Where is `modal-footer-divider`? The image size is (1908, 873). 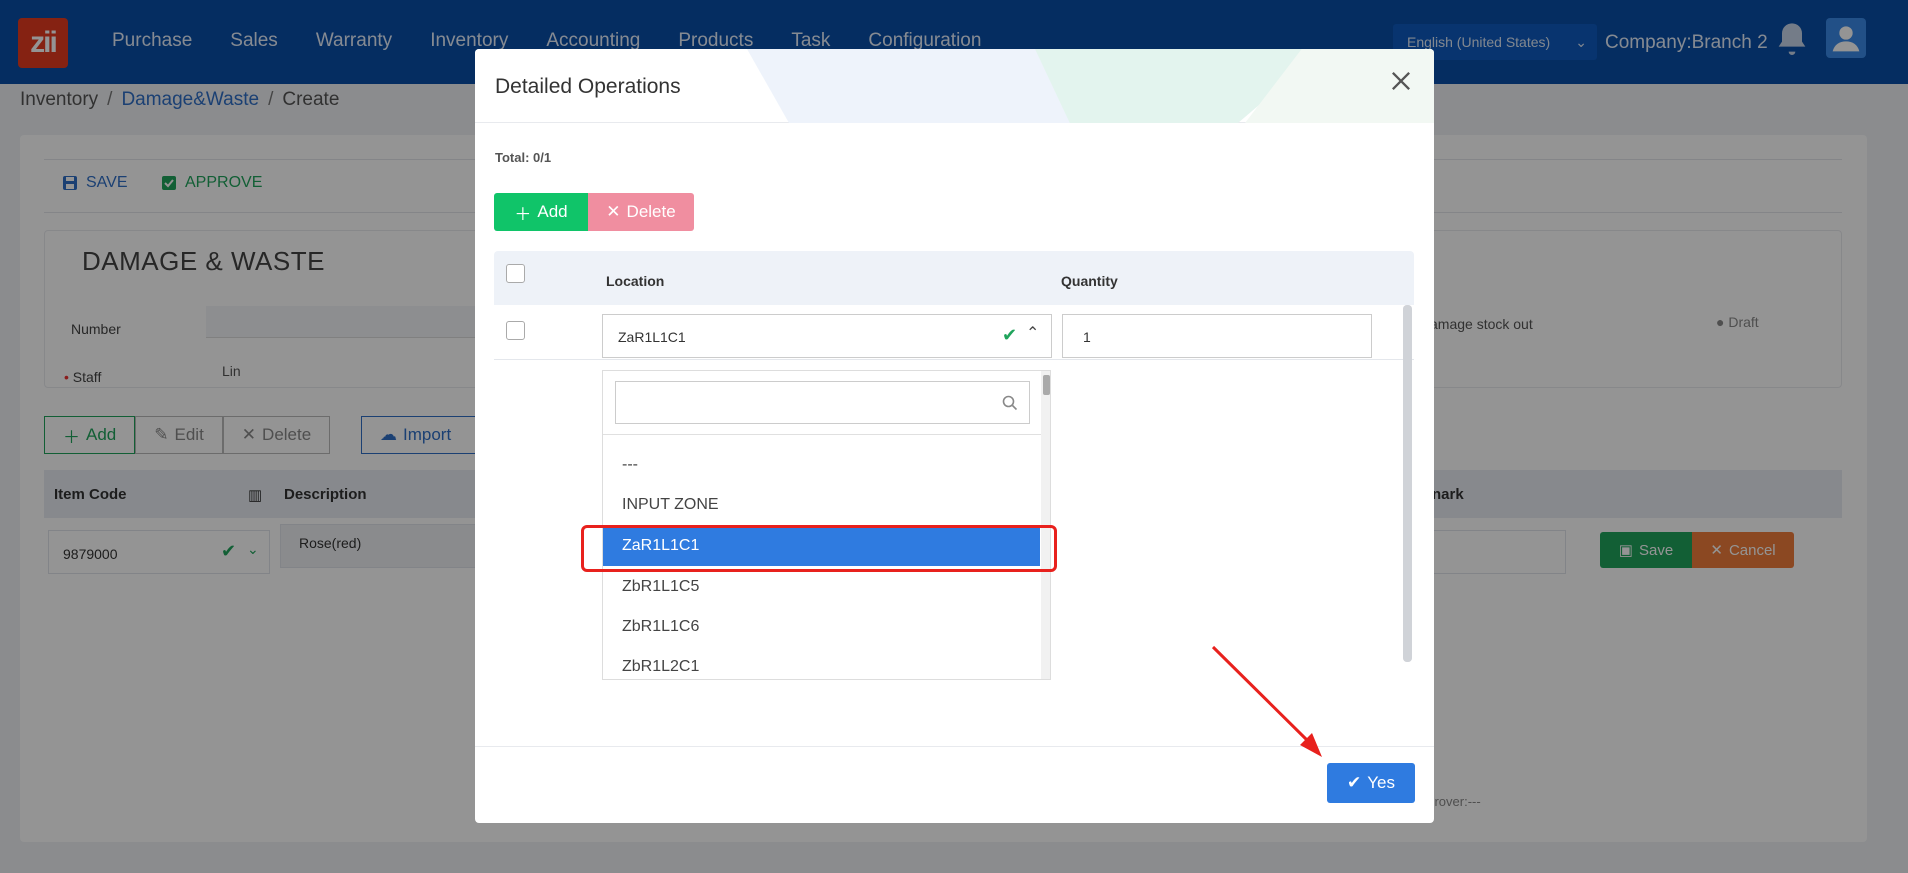
modal-footer-divider is located at coordinates (954, 746).